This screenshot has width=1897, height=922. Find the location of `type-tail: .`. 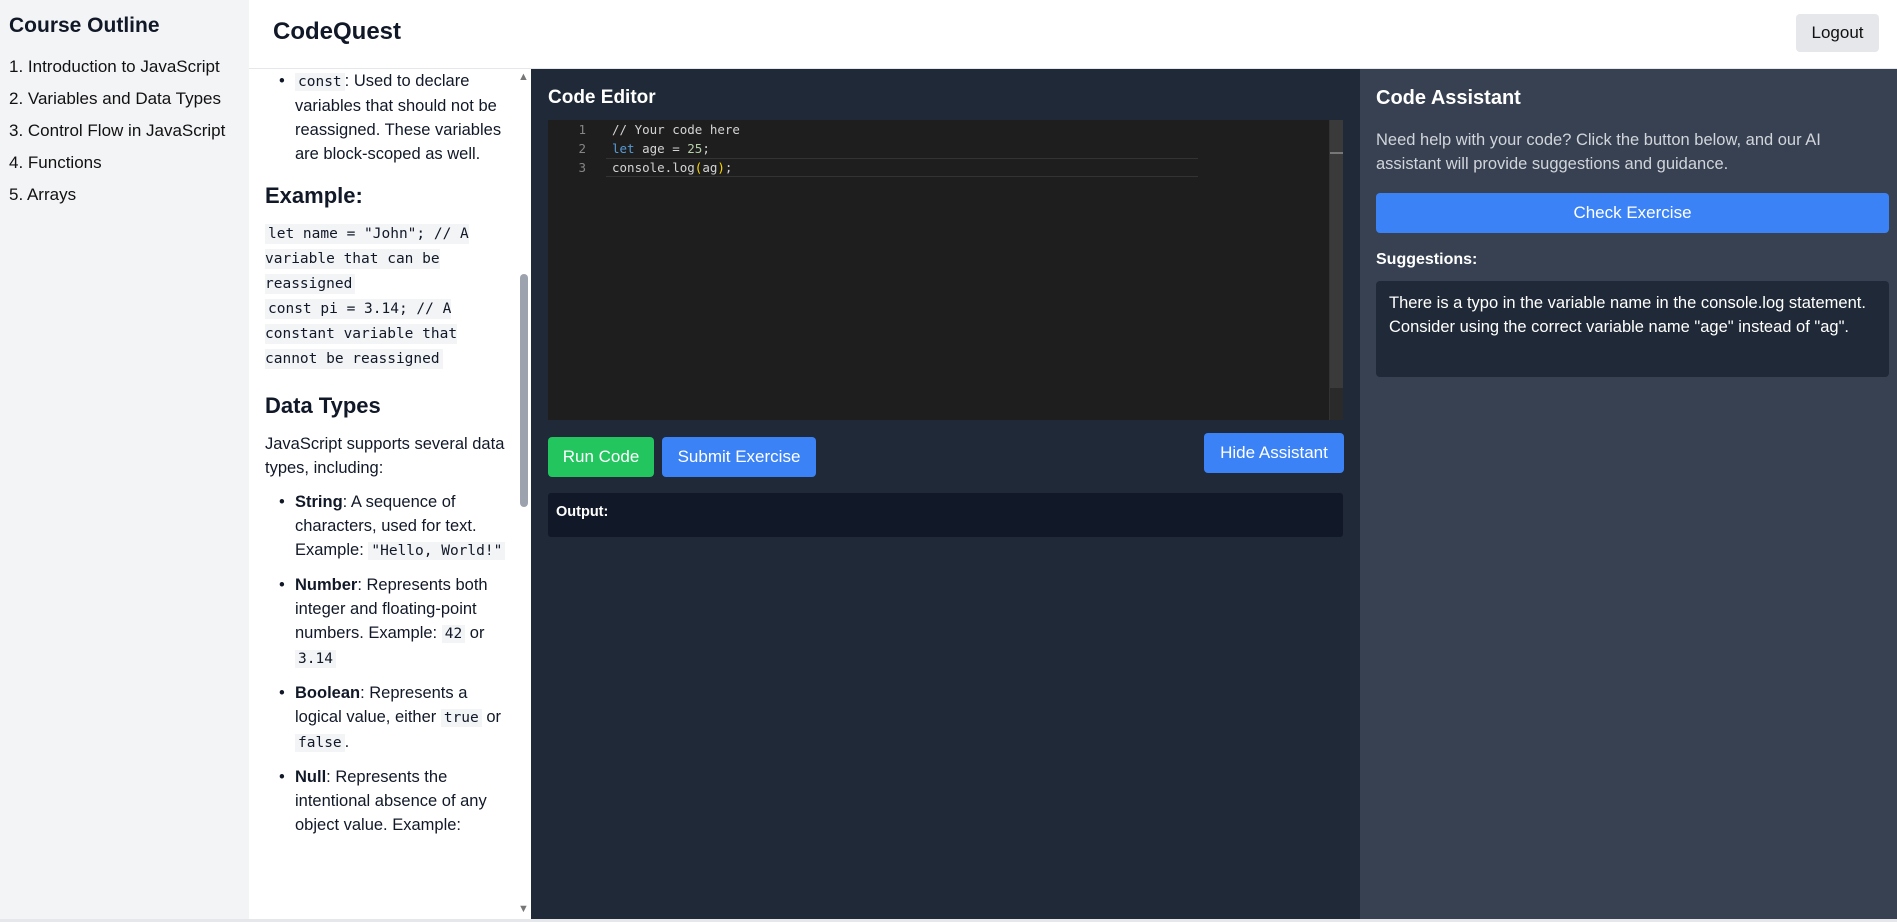

type-tail: . is located at coordinates (347, 742).